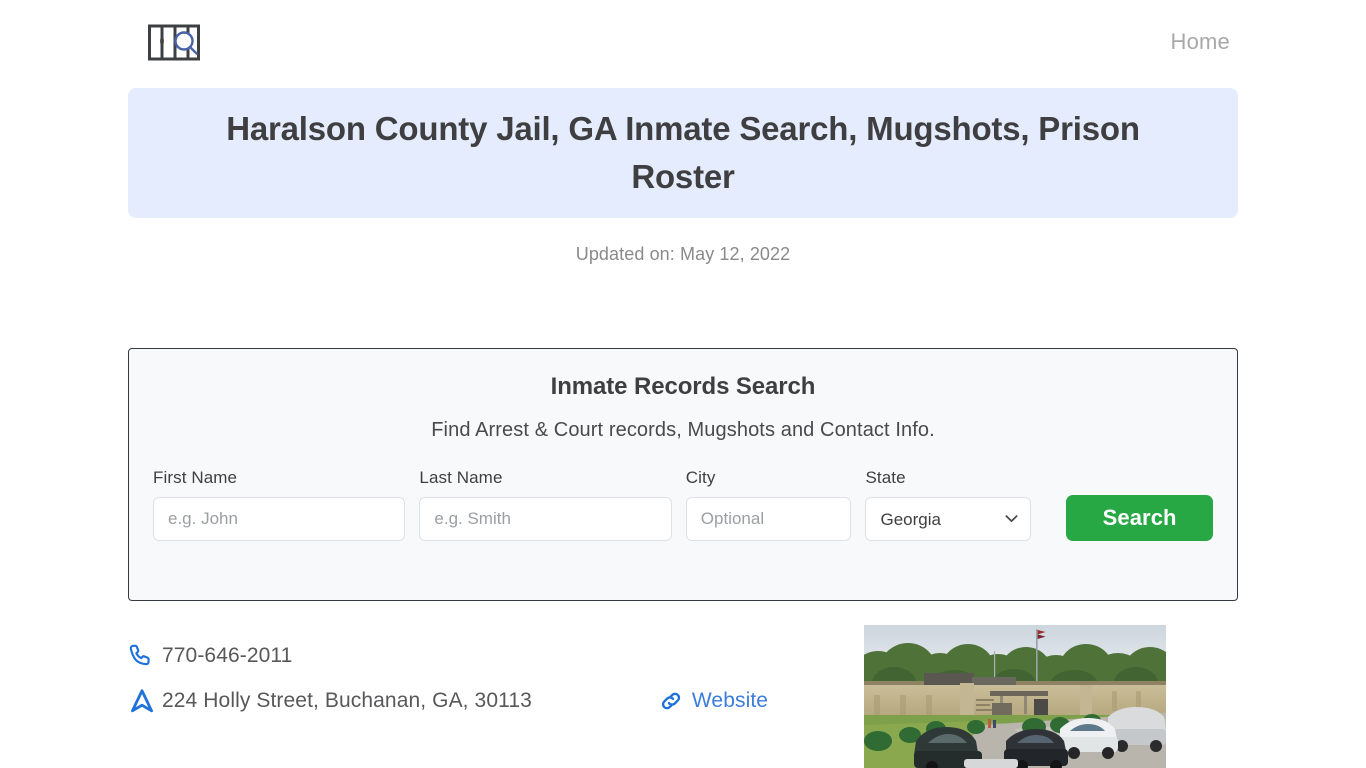  I want to click on contact-row-phone: 770-646-2011, so click(478, 655).